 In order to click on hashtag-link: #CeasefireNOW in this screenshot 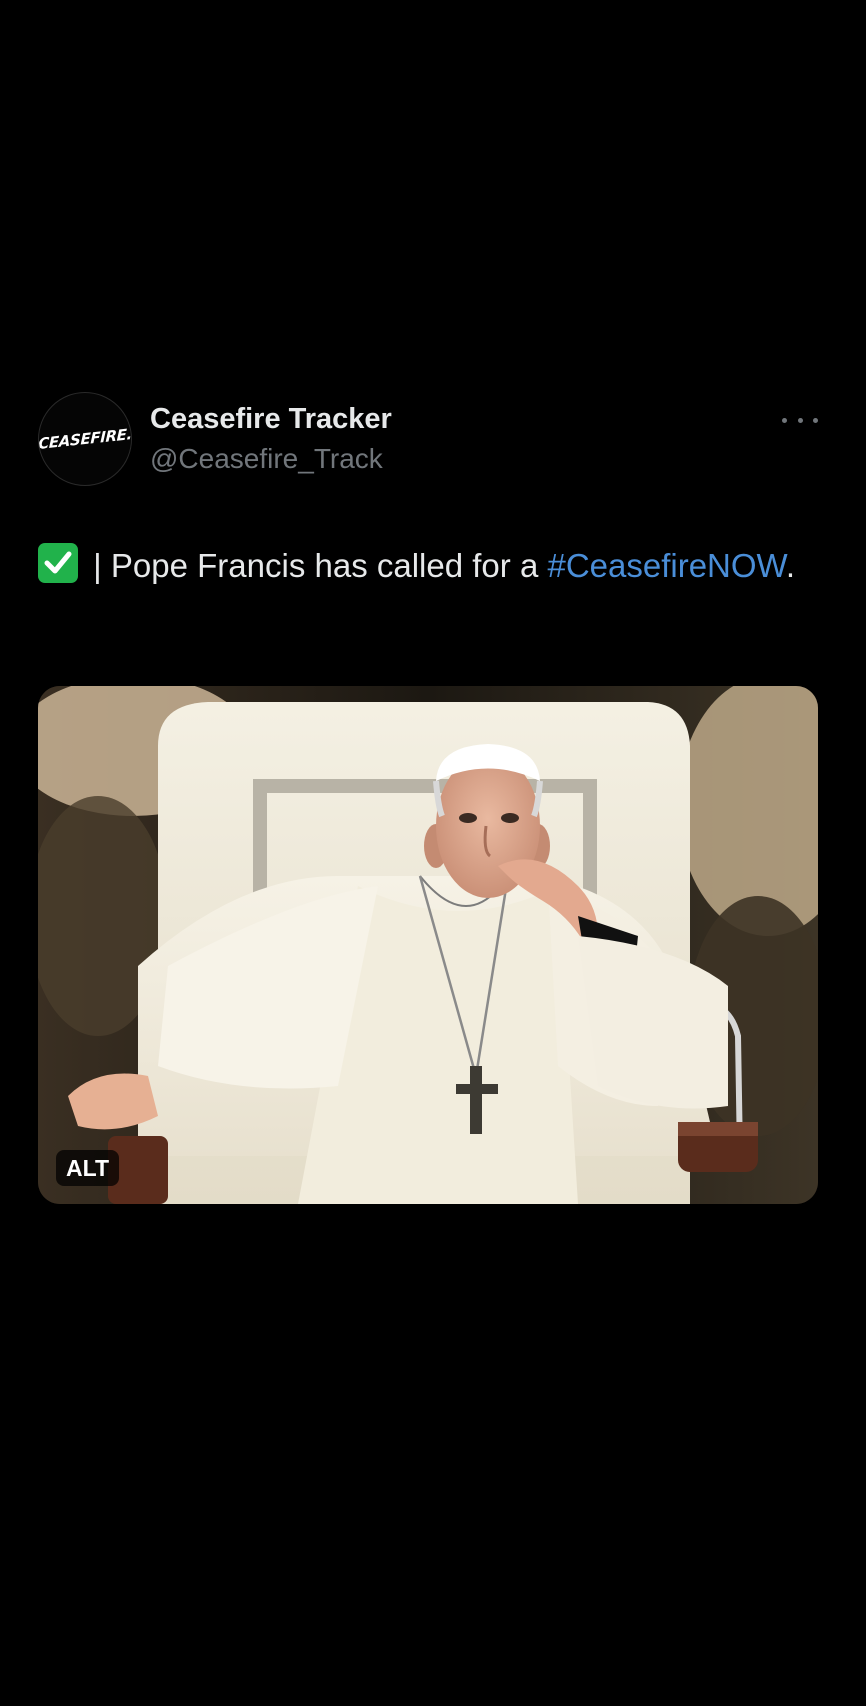, I will do `click(666, 565)`.